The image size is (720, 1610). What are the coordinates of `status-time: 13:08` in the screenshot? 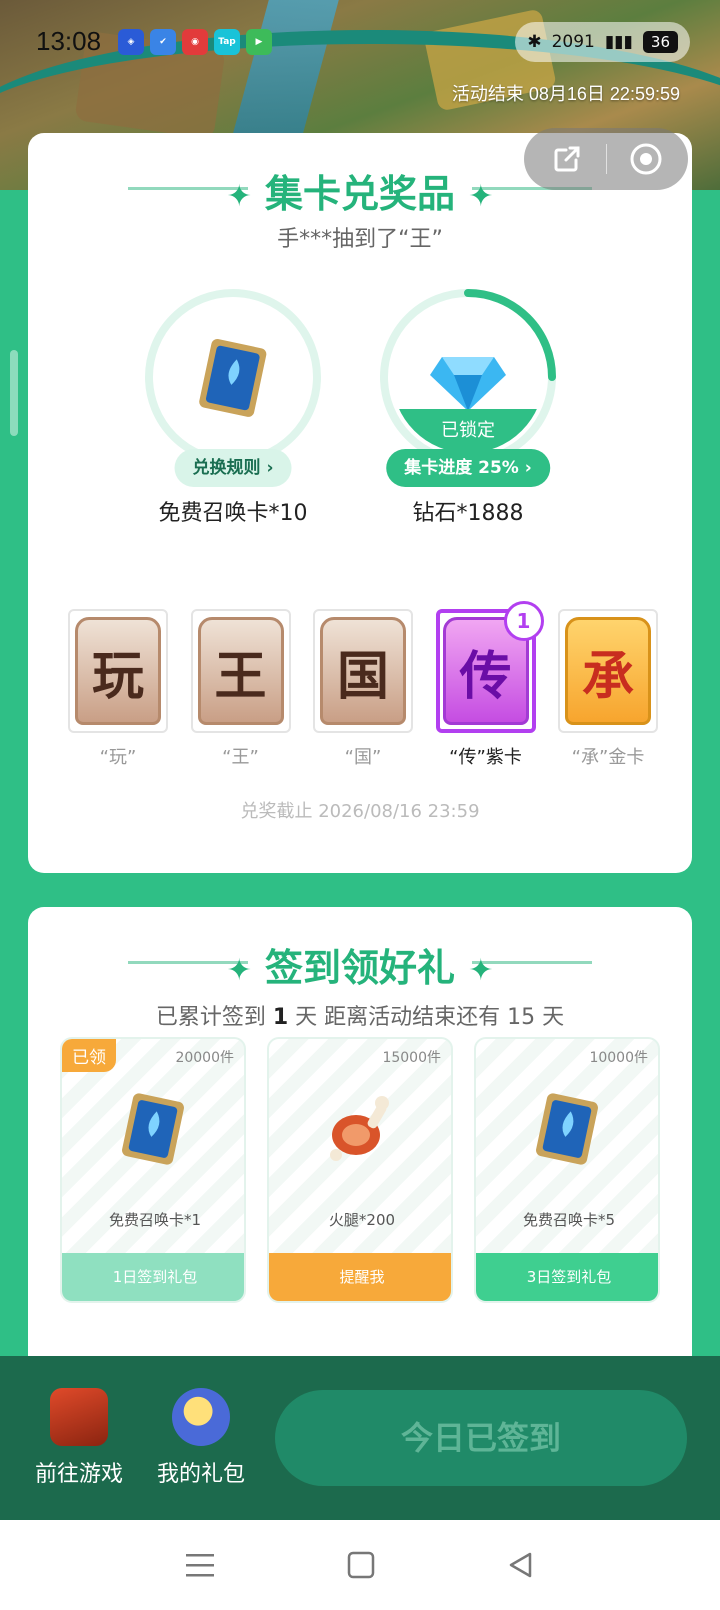 It's located at (69, 41).